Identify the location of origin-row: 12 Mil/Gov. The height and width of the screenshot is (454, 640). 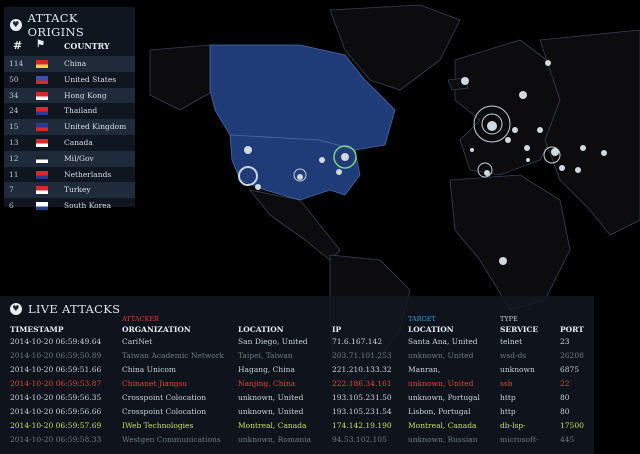
(69, 158).